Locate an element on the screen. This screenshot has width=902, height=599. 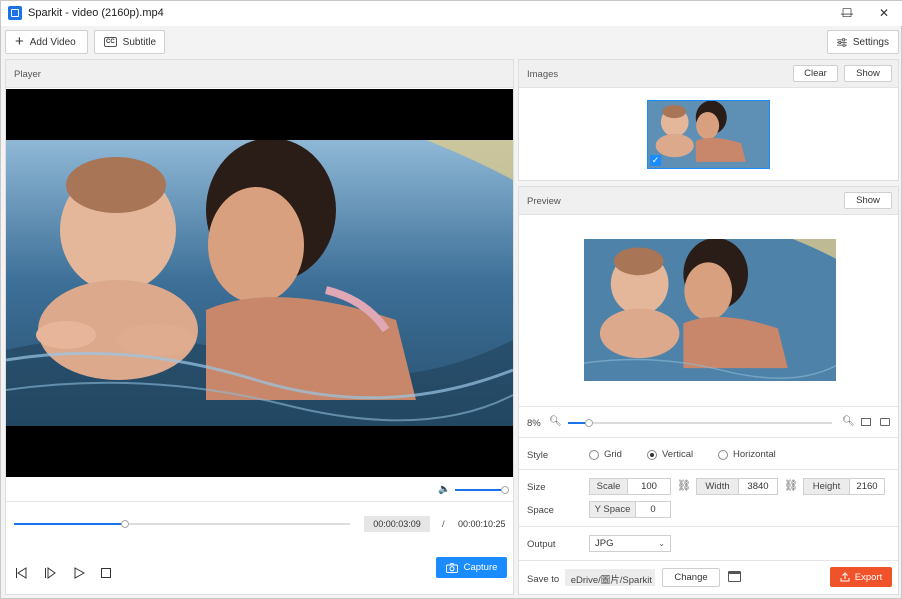
clear-button: Clear is located at coordinates (815, 73).